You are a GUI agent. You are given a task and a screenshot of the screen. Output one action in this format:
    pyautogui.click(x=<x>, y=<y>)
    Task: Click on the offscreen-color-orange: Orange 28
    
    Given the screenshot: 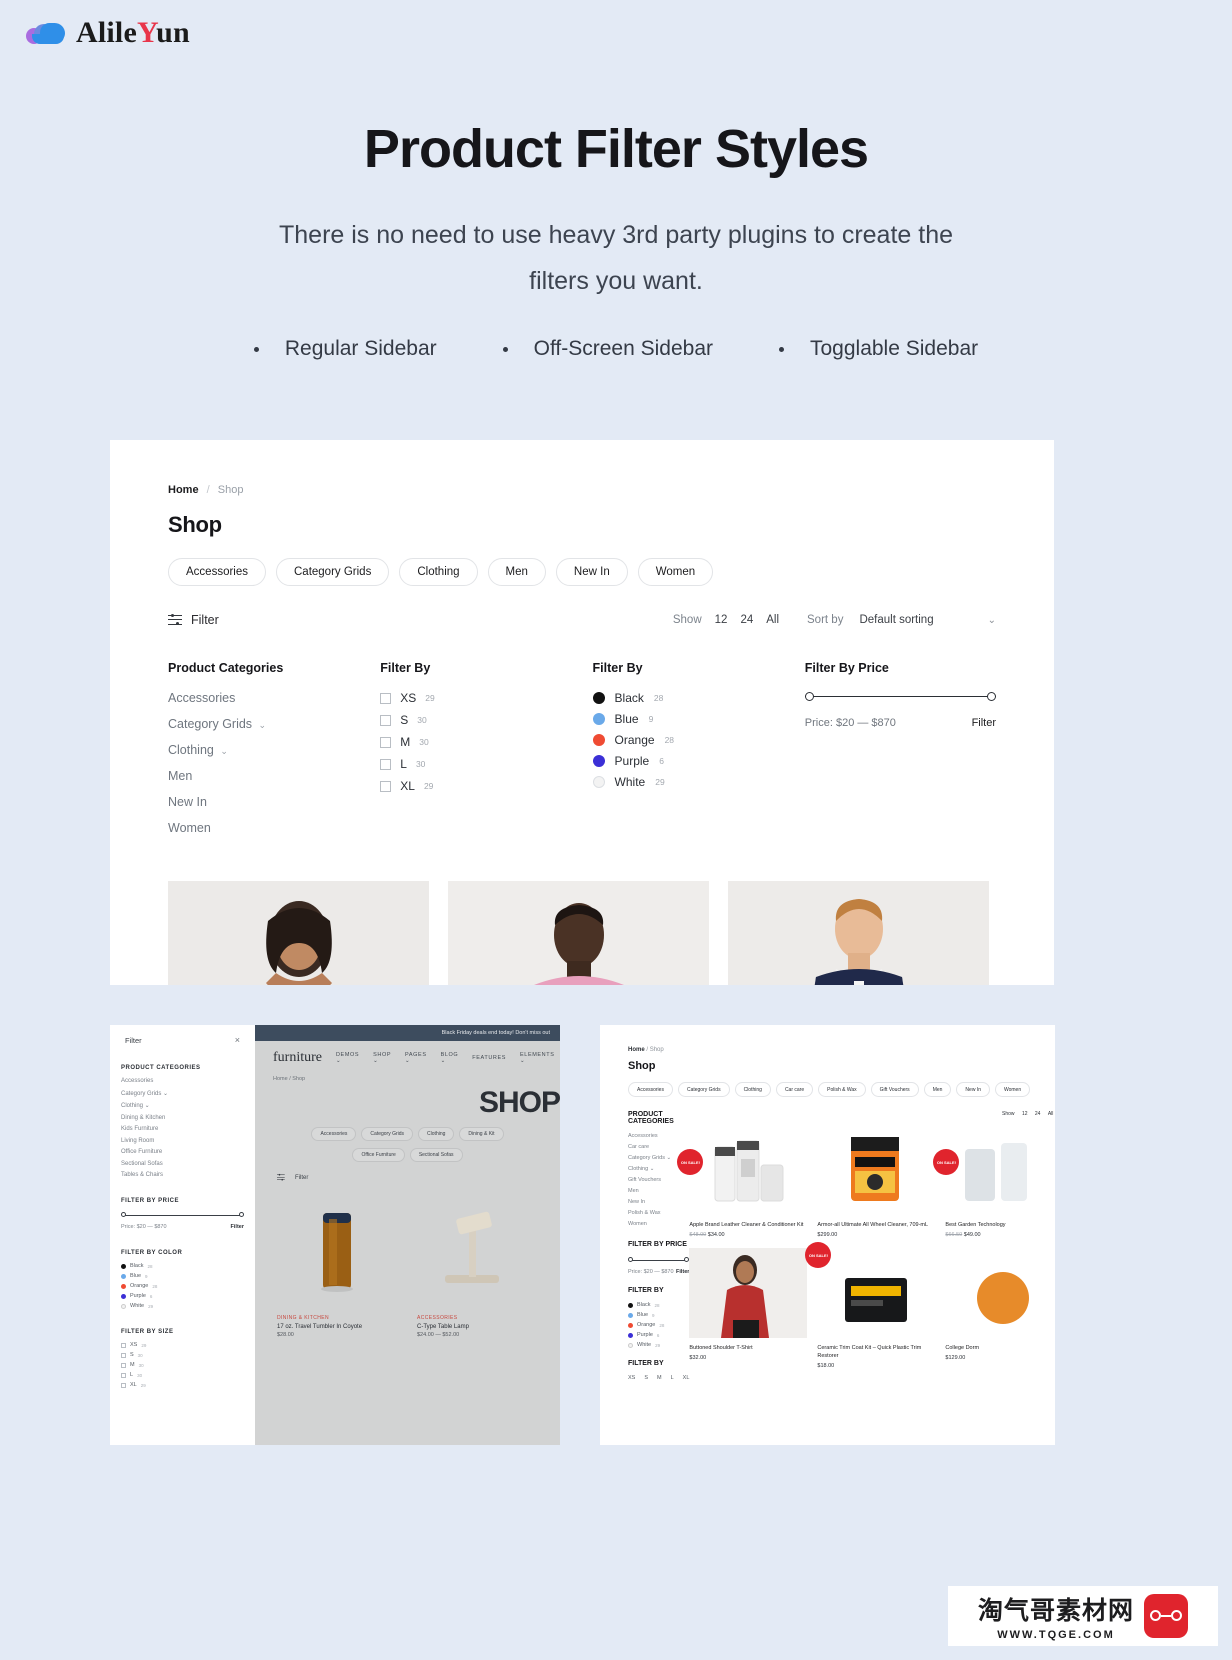 What is the action you would take?
    pyautogui.click(x=182, y=1286)
    